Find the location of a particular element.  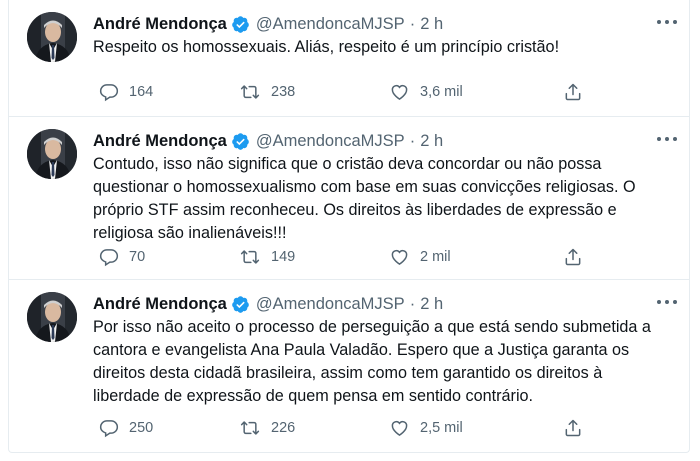

retweet-button: 238 is located at coordinates (267, 92).